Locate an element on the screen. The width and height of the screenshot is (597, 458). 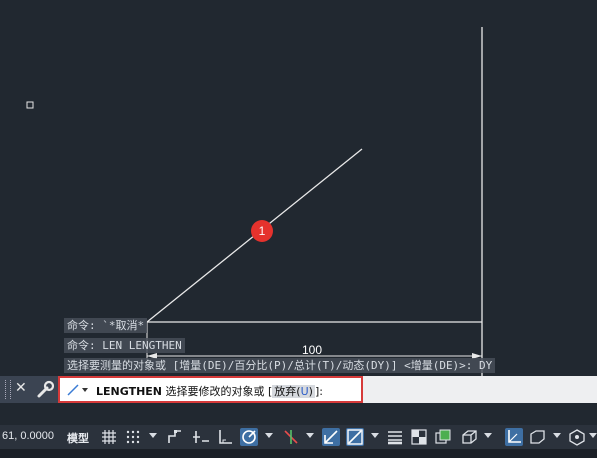
object-snap-tracking-icon is located at coordinates (331, 437).